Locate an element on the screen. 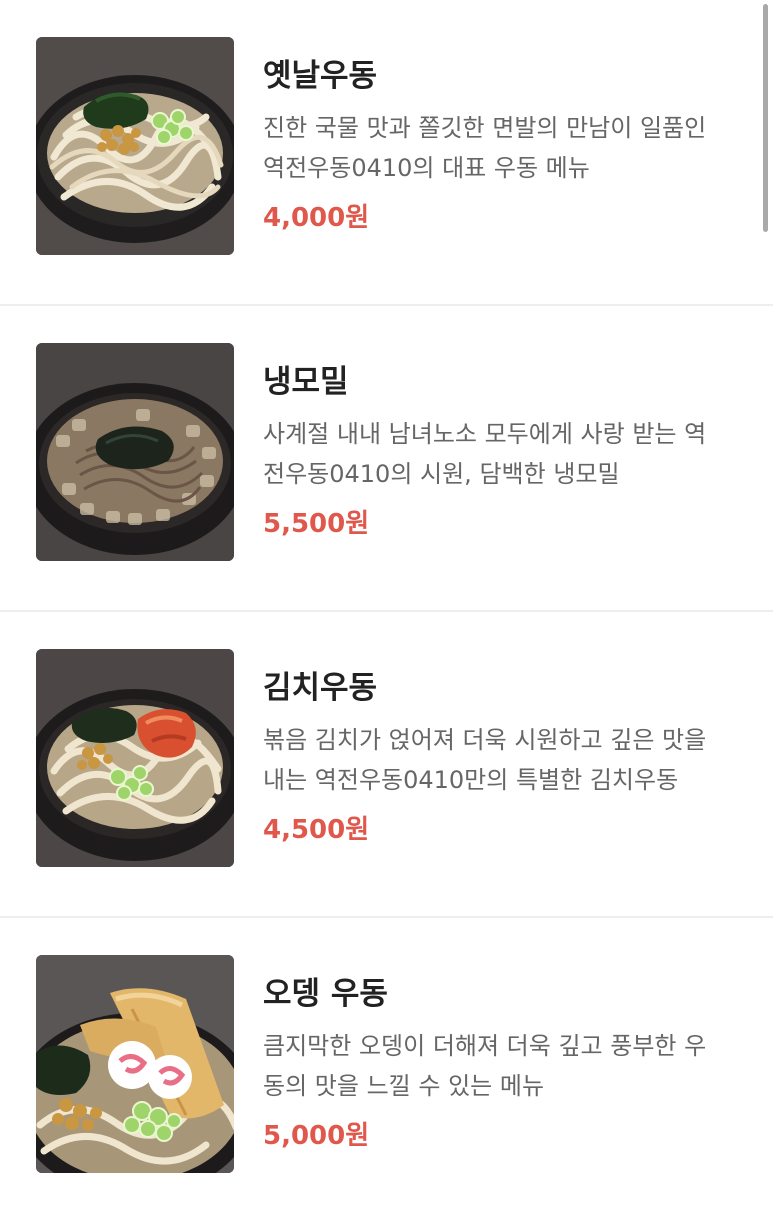 The image size is (773, 1224). menu-item-title: 김치우동 is located at coordinates (320, 688).